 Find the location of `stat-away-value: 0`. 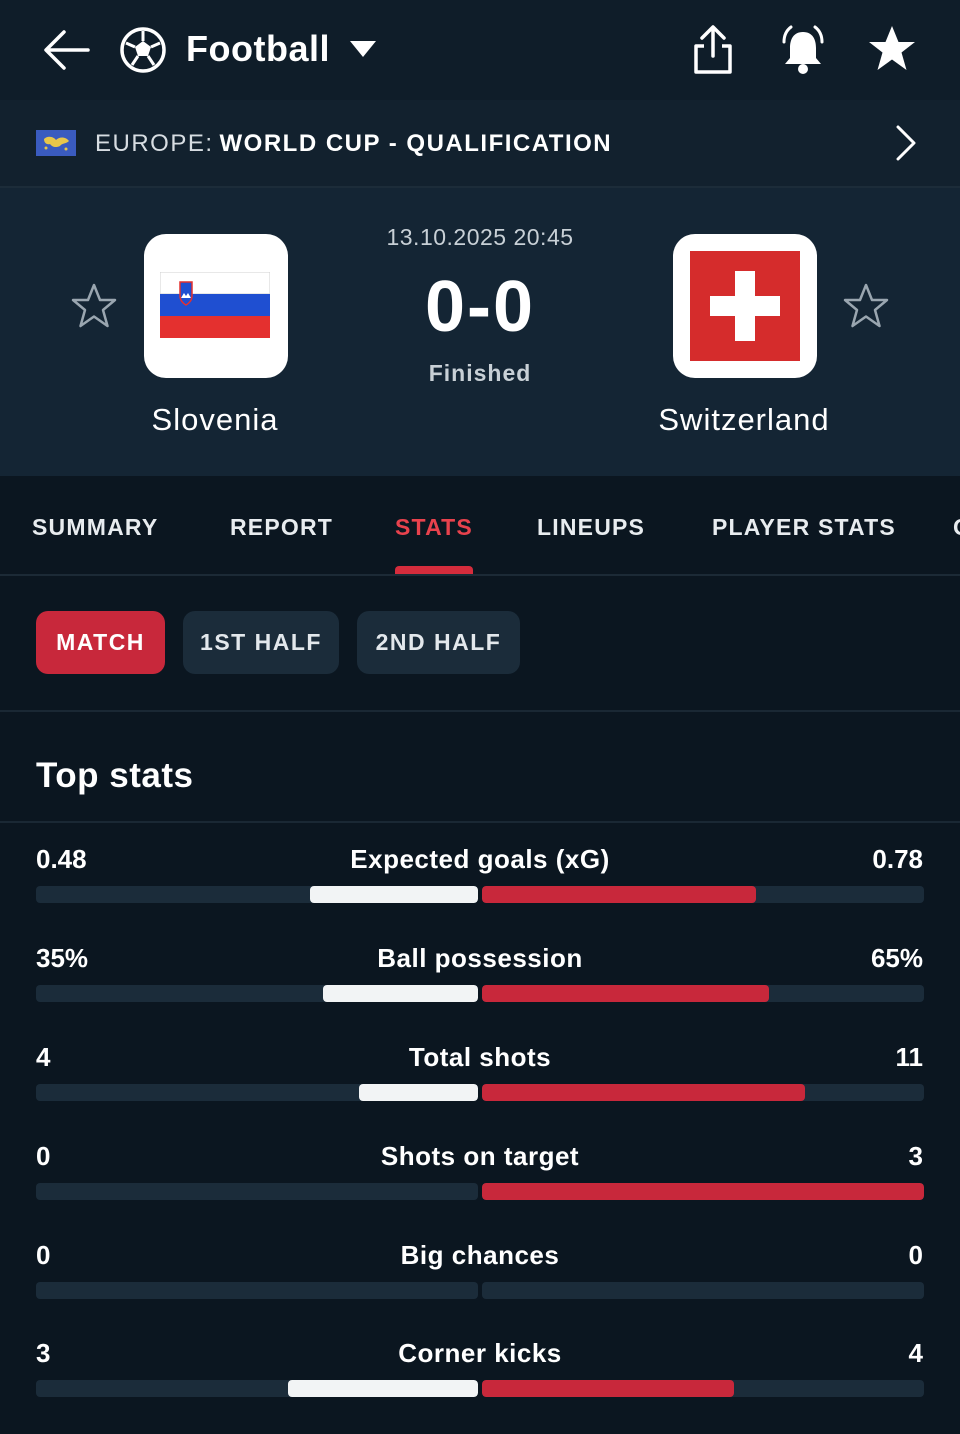

stat-away-value: 0 is located at coordinates (915, 1255).